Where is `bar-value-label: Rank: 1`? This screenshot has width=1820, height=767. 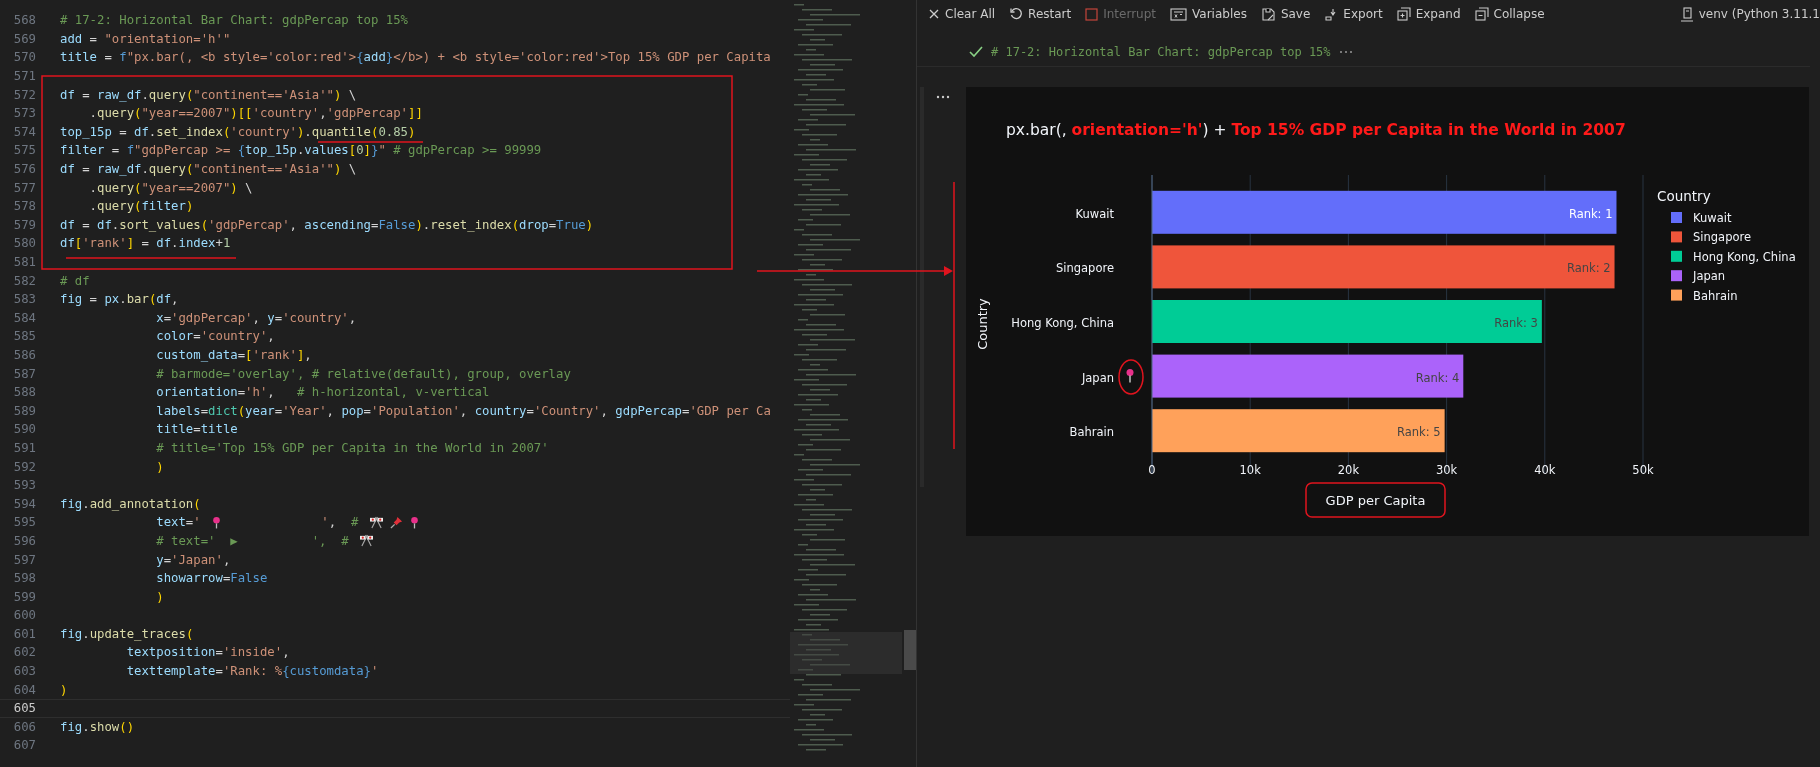
bar-value-label: Rank: 1 is located at coordinates (1590, 213).